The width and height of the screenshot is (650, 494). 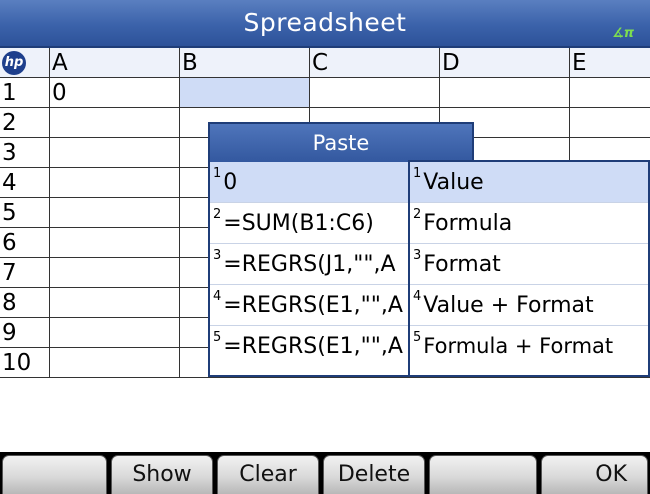 I want to click on paste-menu-title: Paste, so click(x=341, y=143).